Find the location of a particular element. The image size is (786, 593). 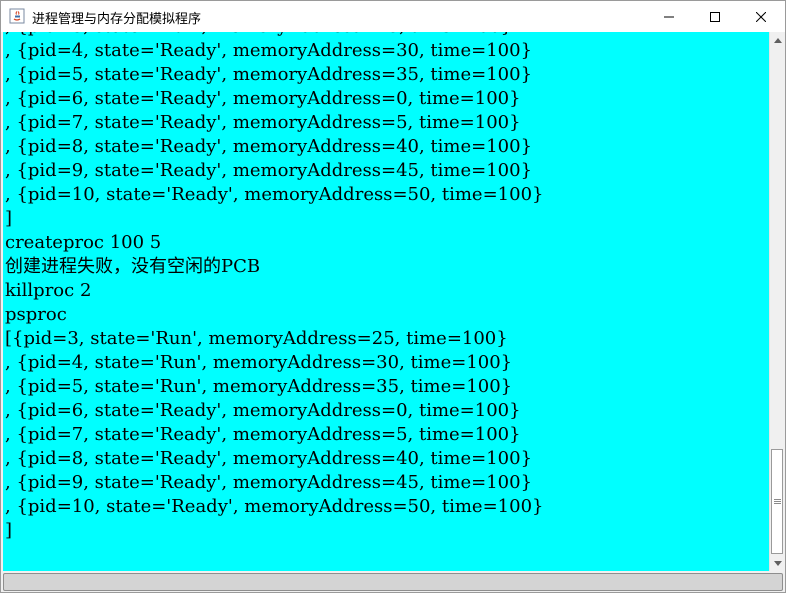

scroll-down-button is located at coordinates (777, 563).